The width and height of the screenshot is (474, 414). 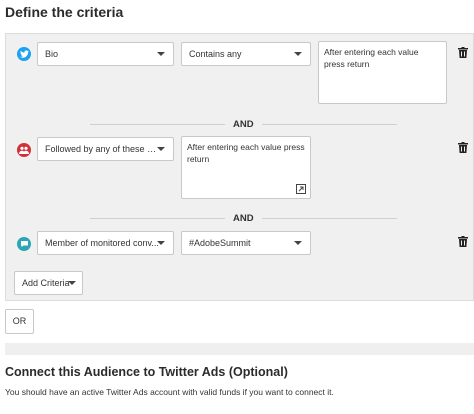 I want to click on criteria-value: #AdobeSummit, so click(x=220, y=243).